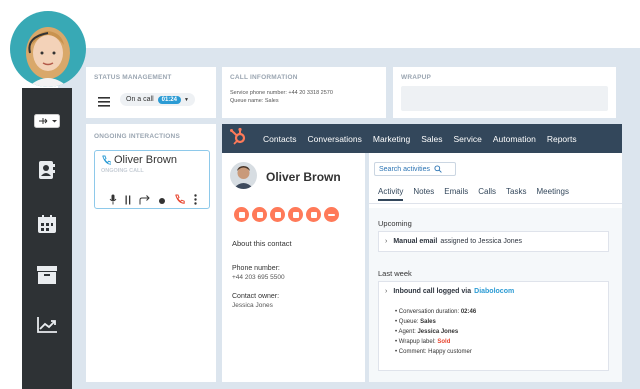  What do you see at coordinates (481, 241) in the screenshot?
I see `upcoming-activity-detail: assigned to Jessica Jones` at bounding box center [481, 241].